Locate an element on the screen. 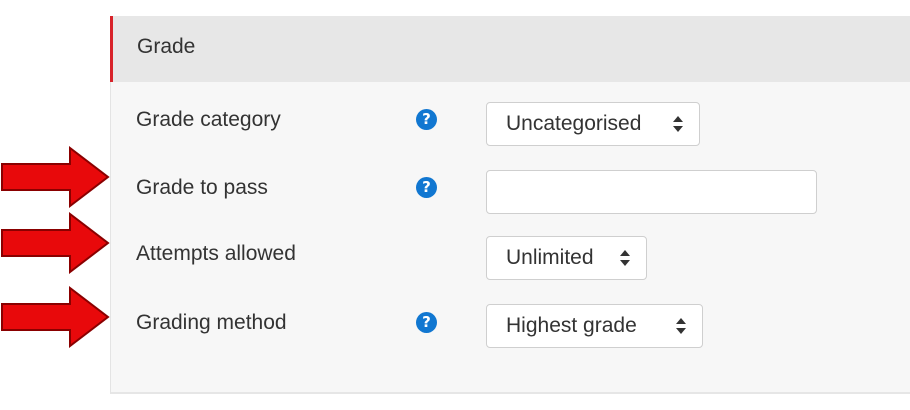 This screenshot has height=410, width=910. grade-to-pass-input is located at coordinates (651, 192).